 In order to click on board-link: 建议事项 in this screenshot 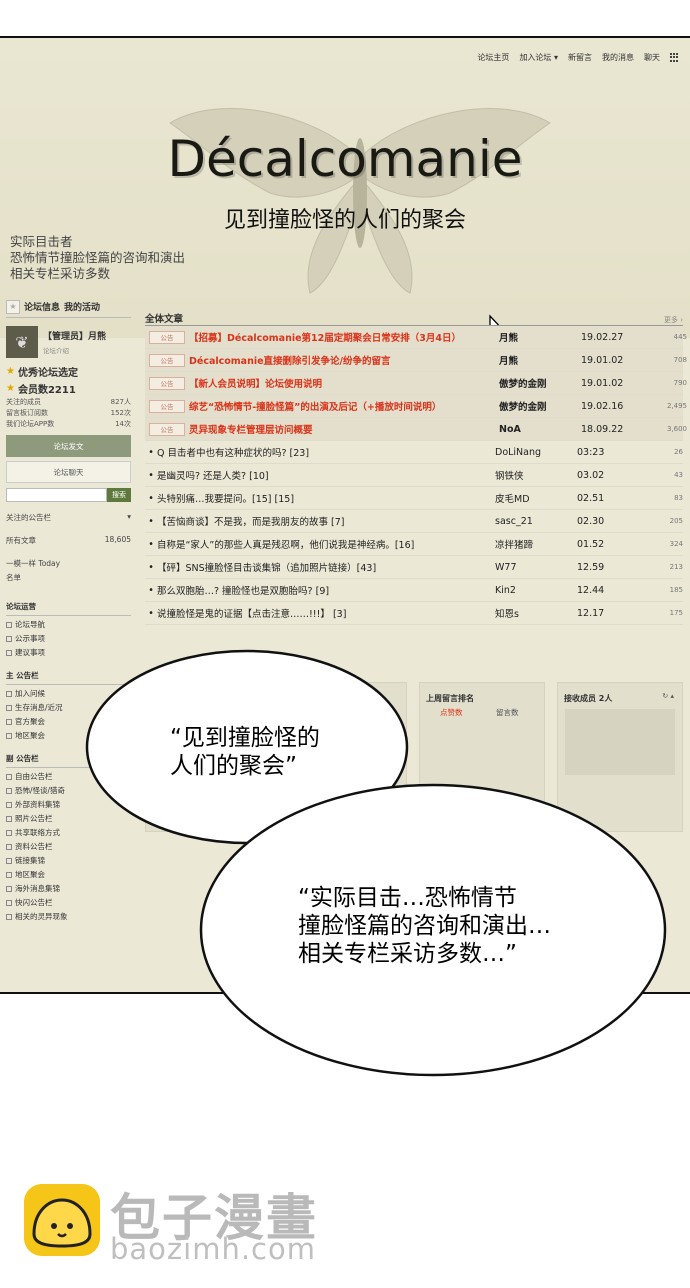, I will do `click(68, 653)`.